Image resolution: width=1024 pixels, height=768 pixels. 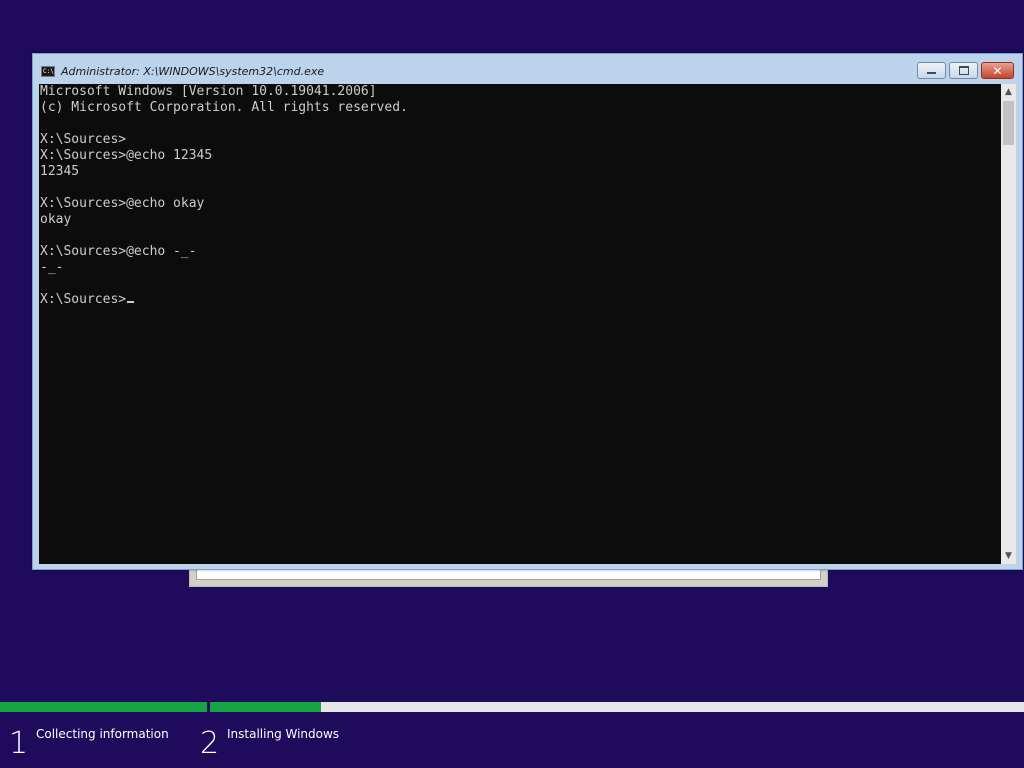 I want to click on console-line: okay, so click(x=56, y=219).